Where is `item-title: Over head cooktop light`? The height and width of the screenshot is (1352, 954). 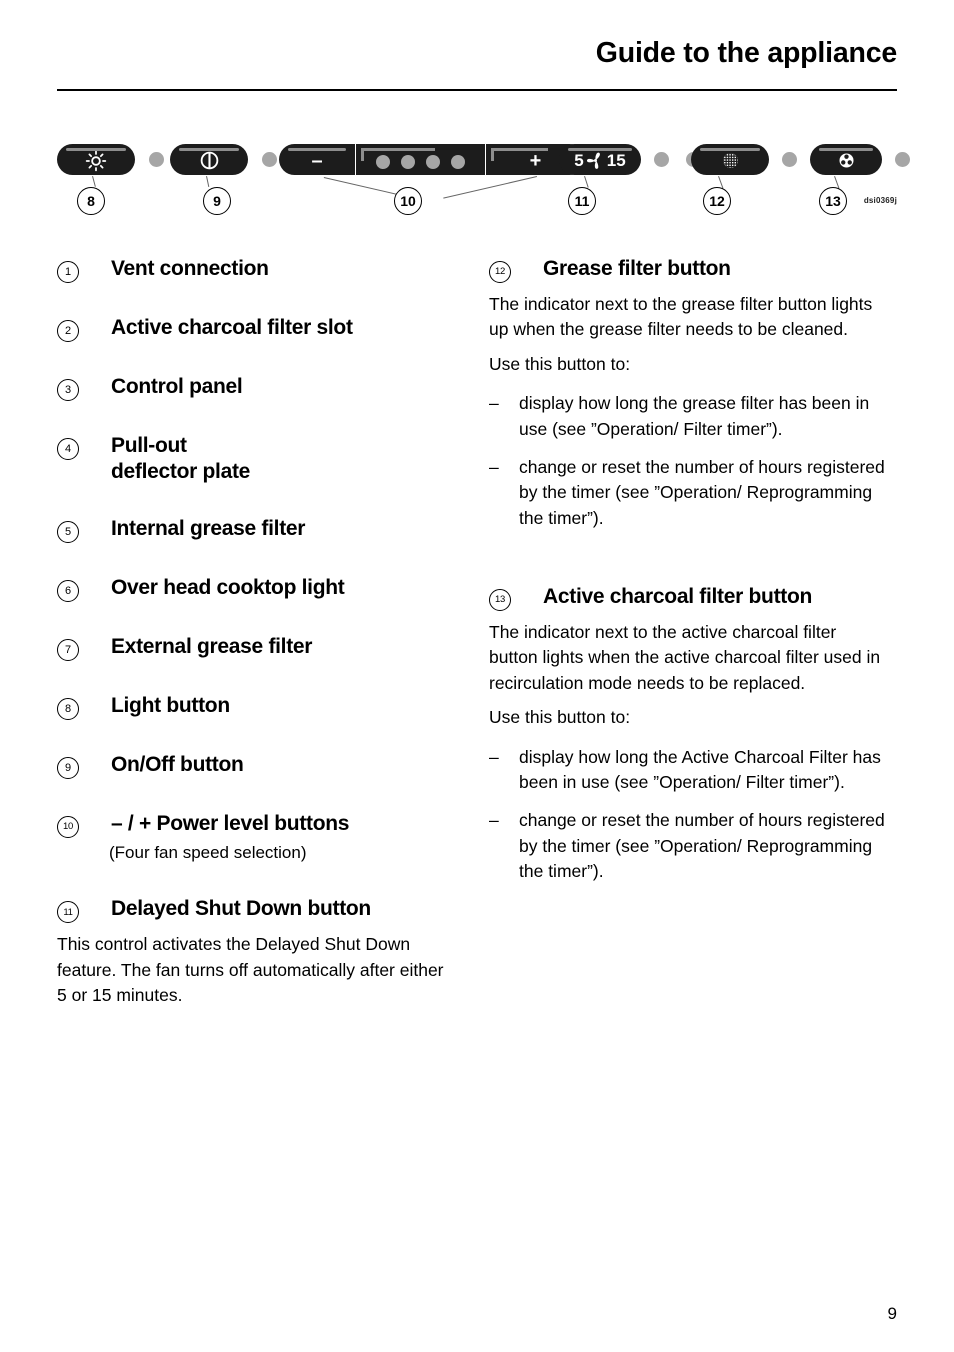
item-title: Over head cooktop light is located at coordinates (228, 588).